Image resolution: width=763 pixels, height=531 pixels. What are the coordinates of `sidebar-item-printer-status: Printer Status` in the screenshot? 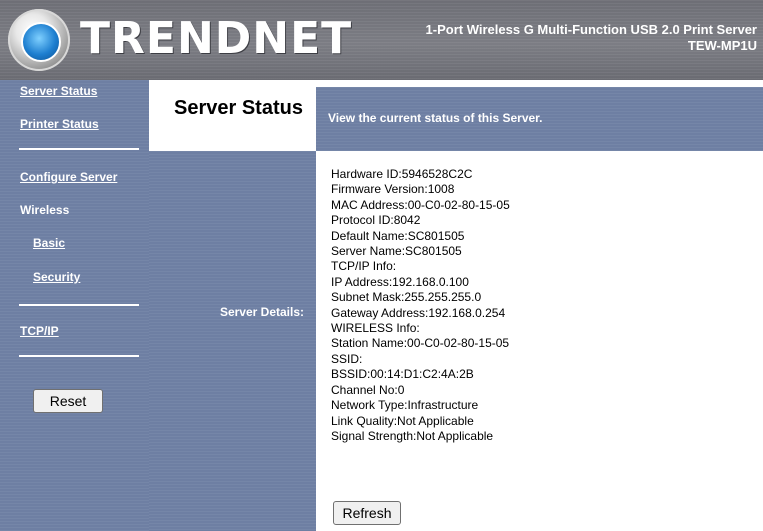 It's located at (59, 124).